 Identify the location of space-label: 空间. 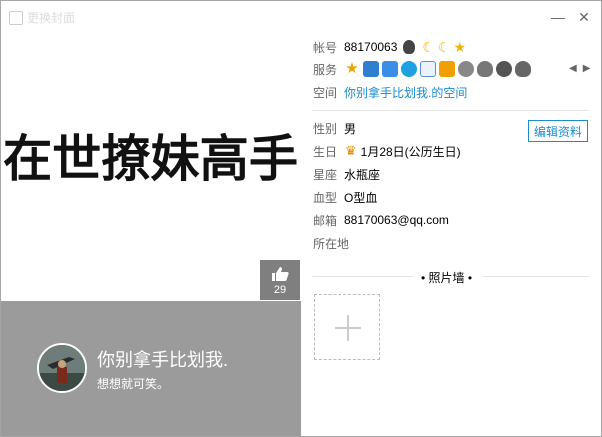
(325, 92).